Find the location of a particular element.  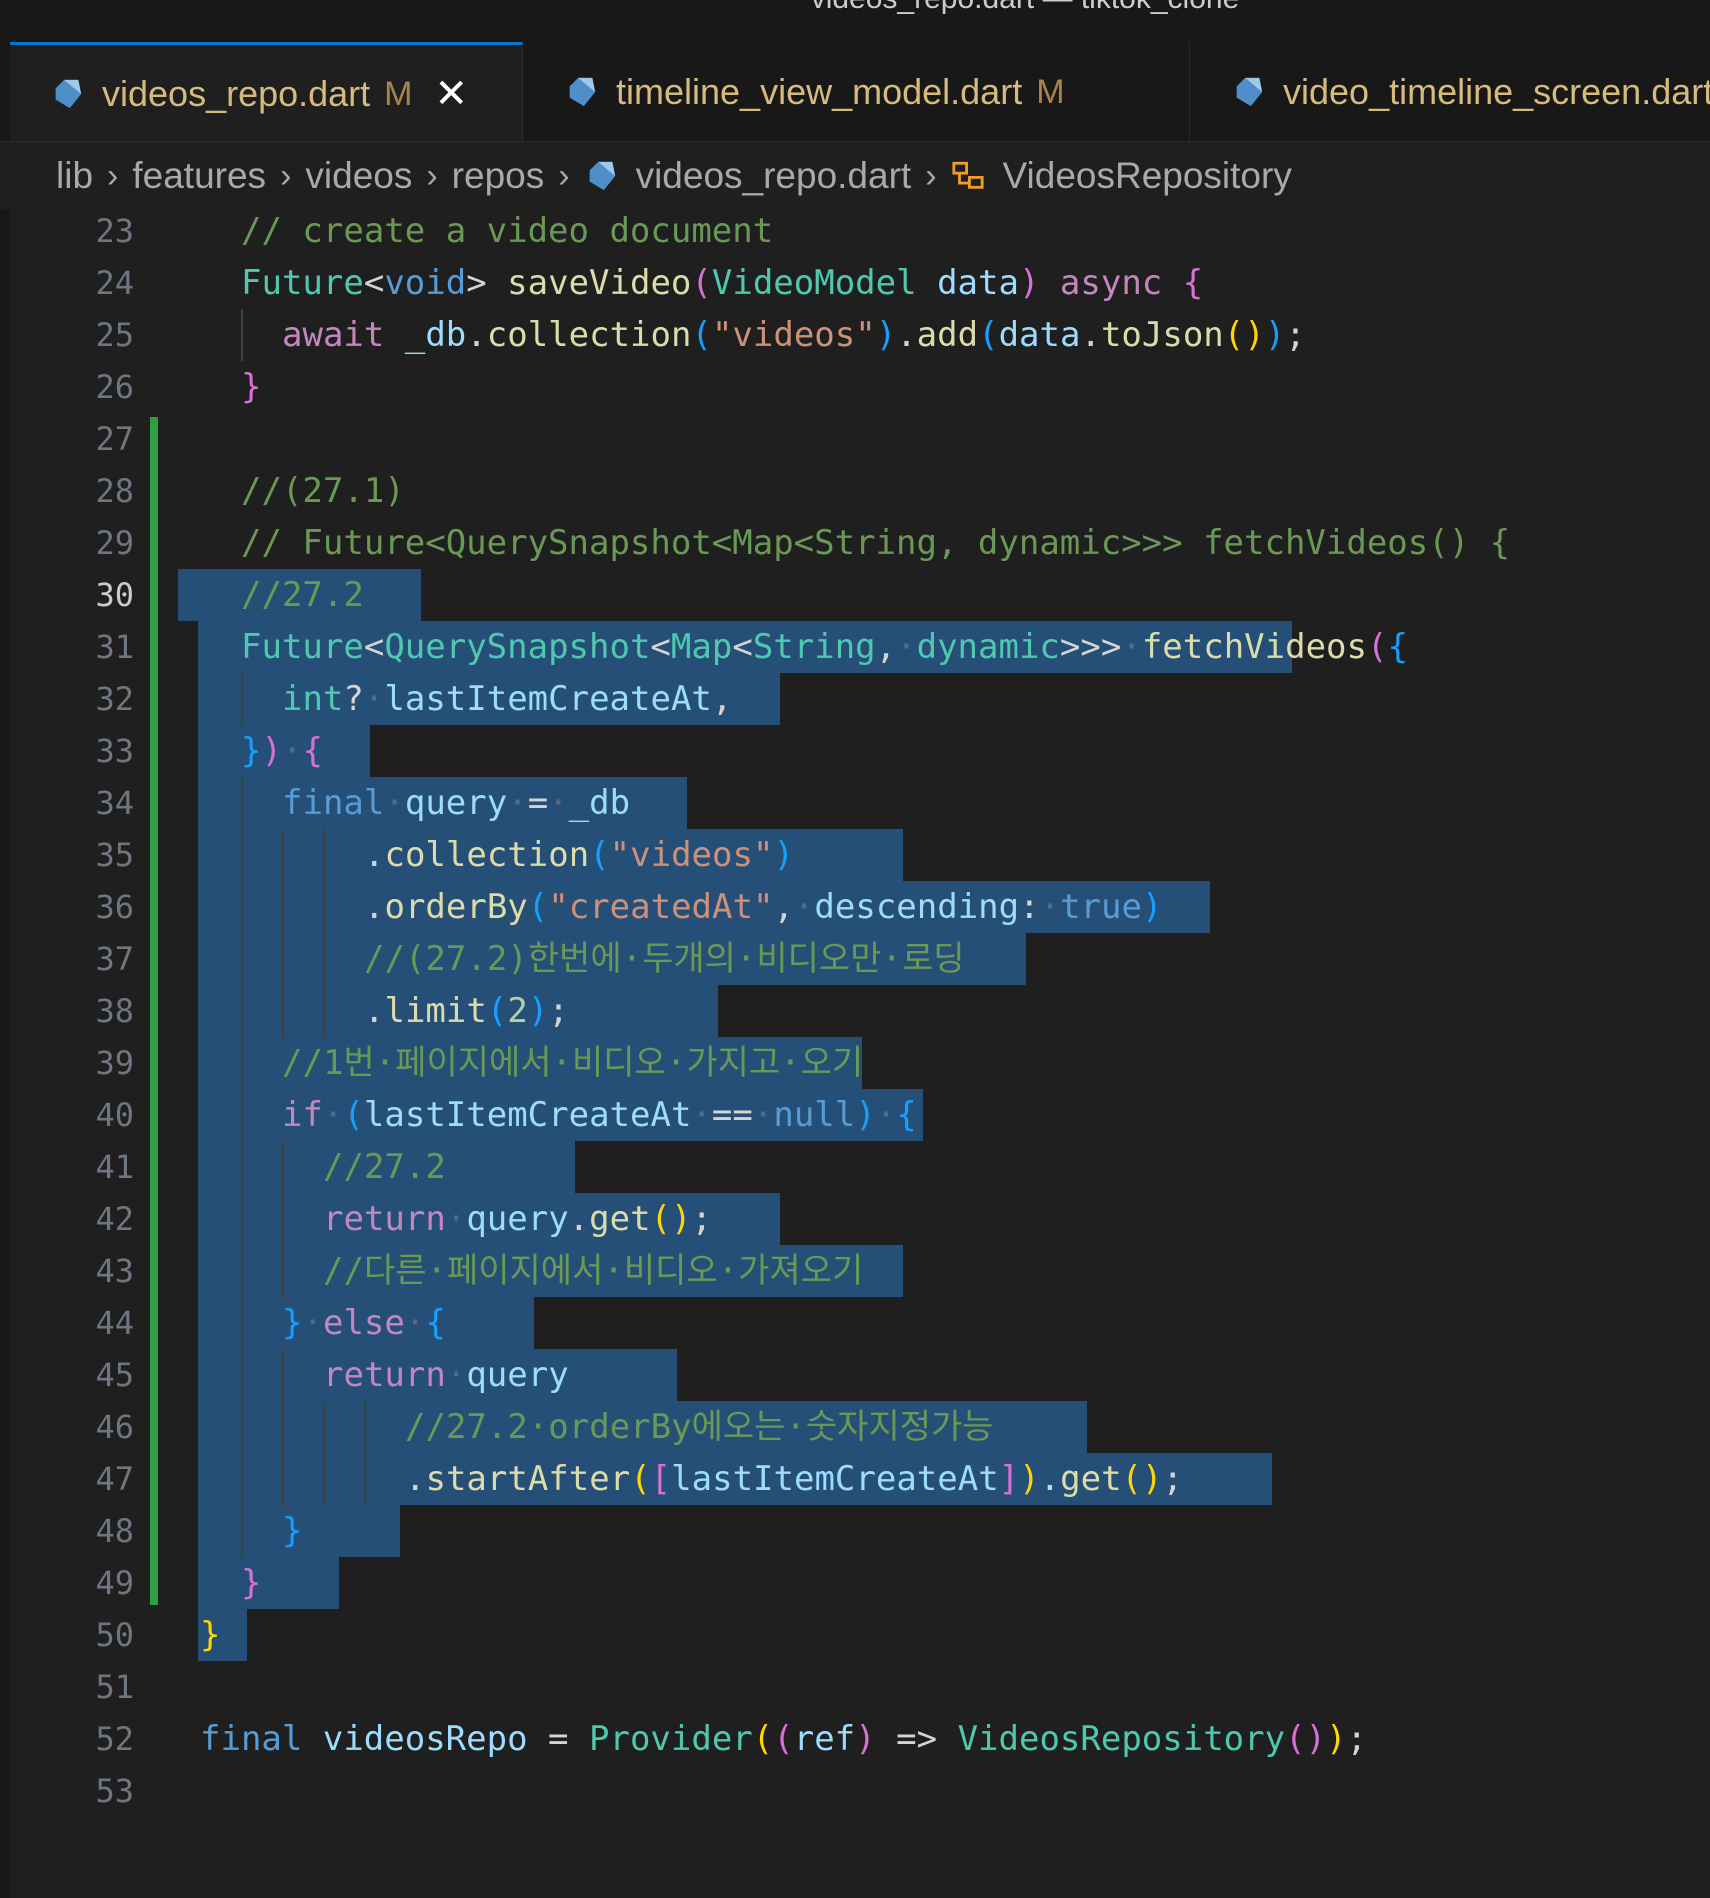

code-token: saveVideo is located at coordinates (599, 283).